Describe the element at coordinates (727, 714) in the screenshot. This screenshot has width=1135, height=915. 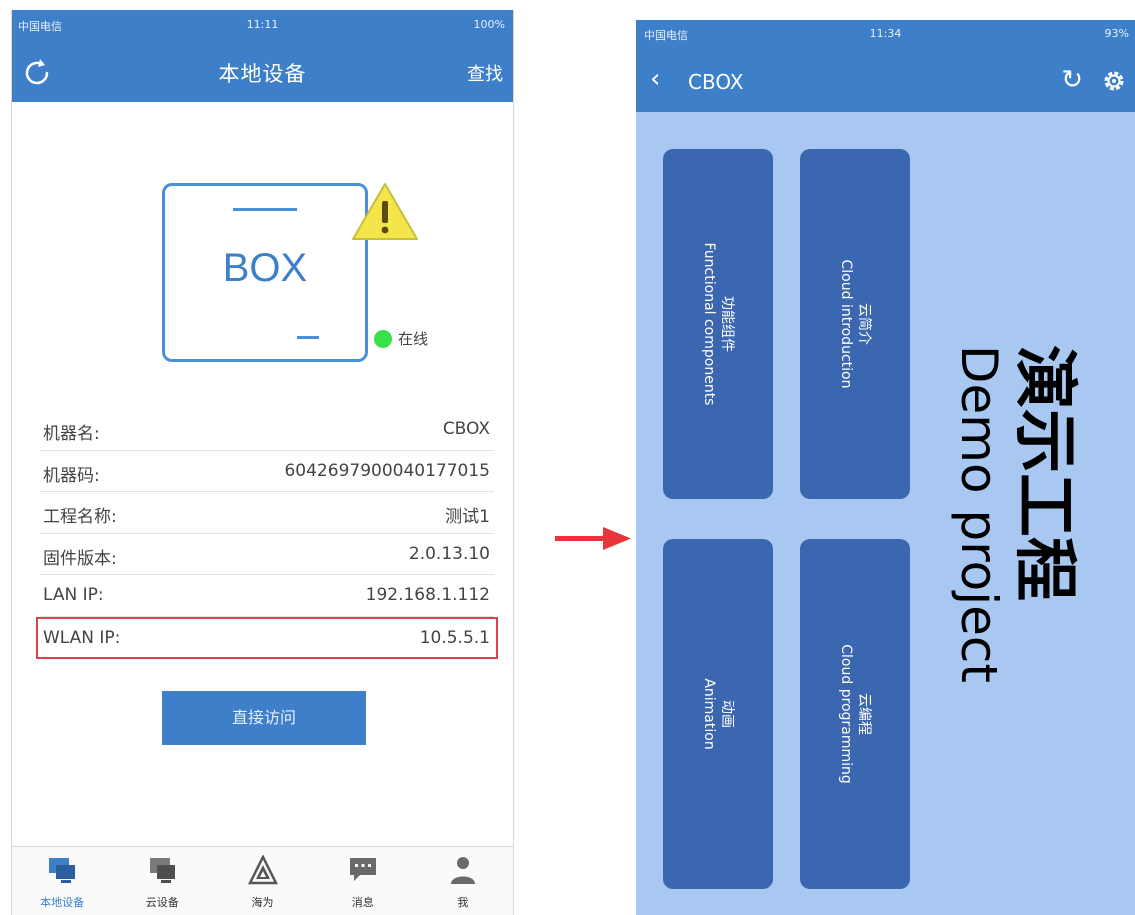
I see `tile-label-cn: 动画` at that location.